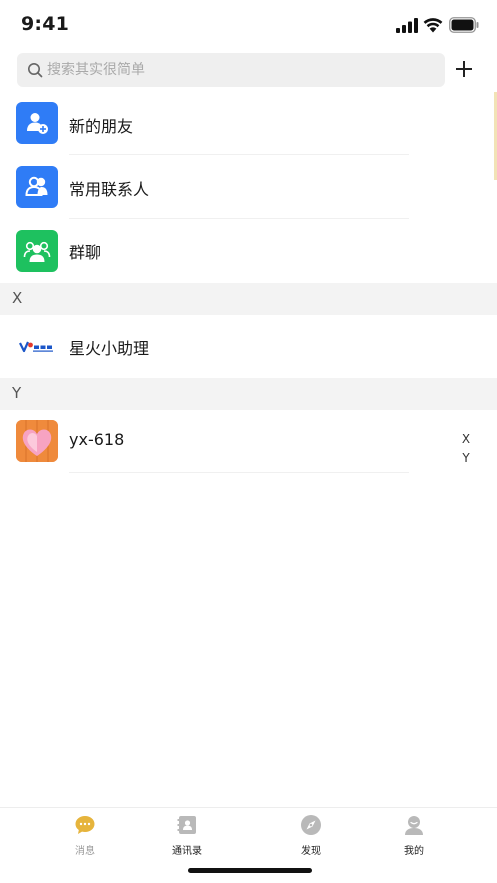  Describe the element at coordinates (35, 70) in the screenshot. I see `search-icon` at that location.